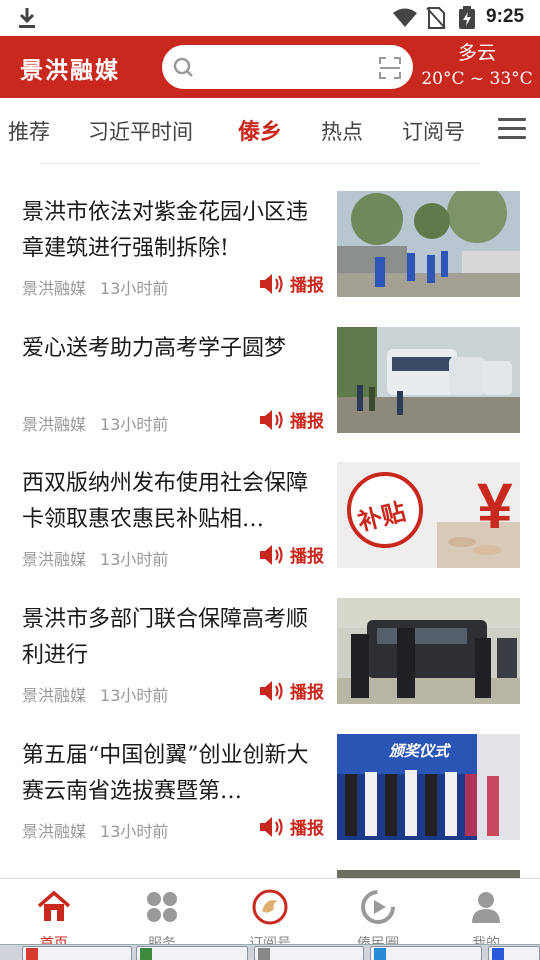 The width and height of the screenshot is (540, 960). What do you see at coordinates (486, 907) in the screenshot?
I see `user-icon` at bounding box center [486, 907].